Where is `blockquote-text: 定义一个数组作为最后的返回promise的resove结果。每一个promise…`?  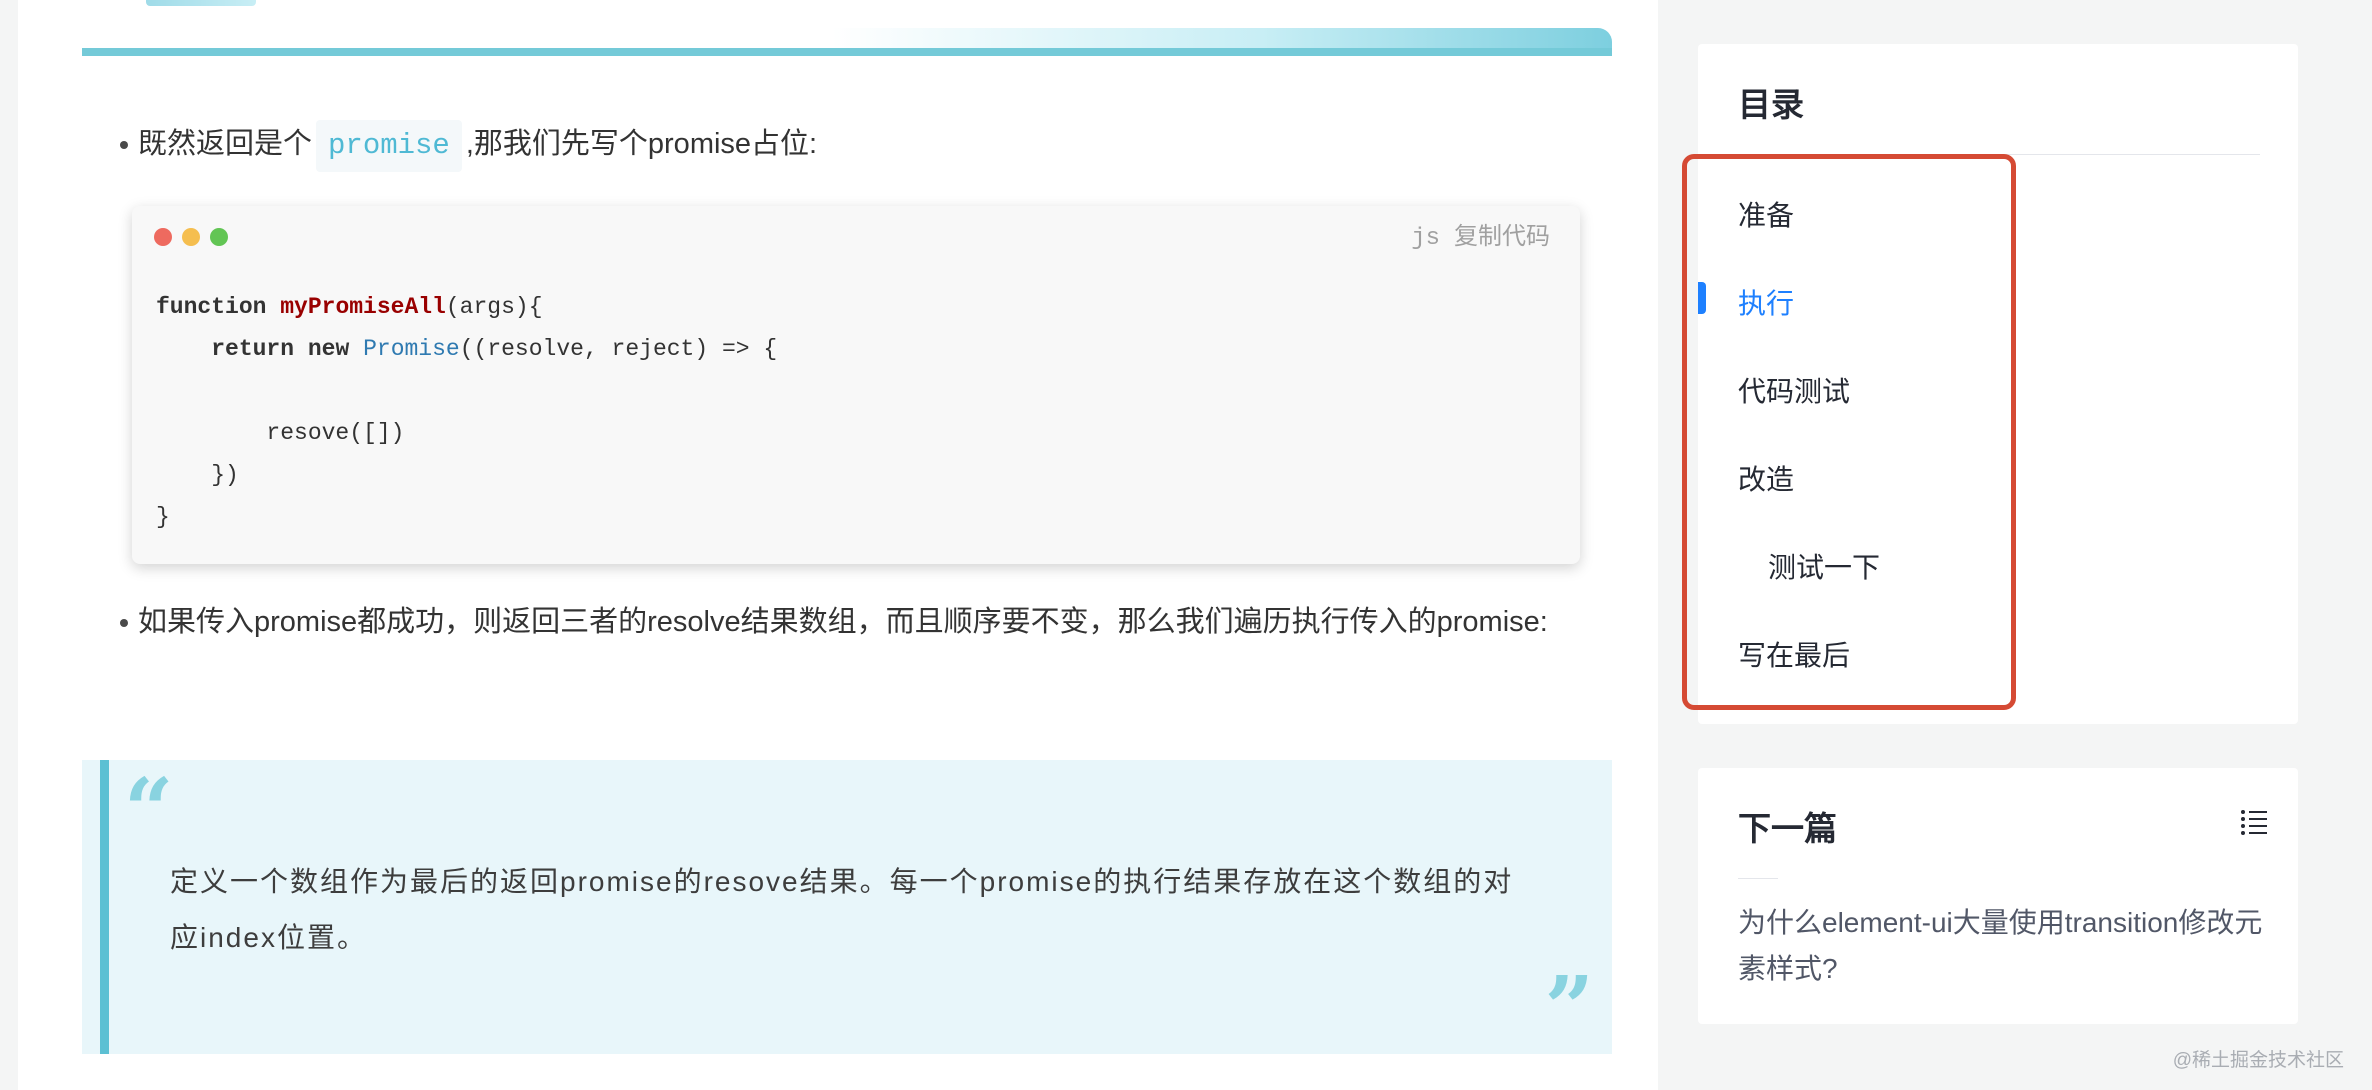 blockquote-text: 定义一个数组作为最后的返回promise的resove结果。每一个promise… is located at coordinates (842, 909).